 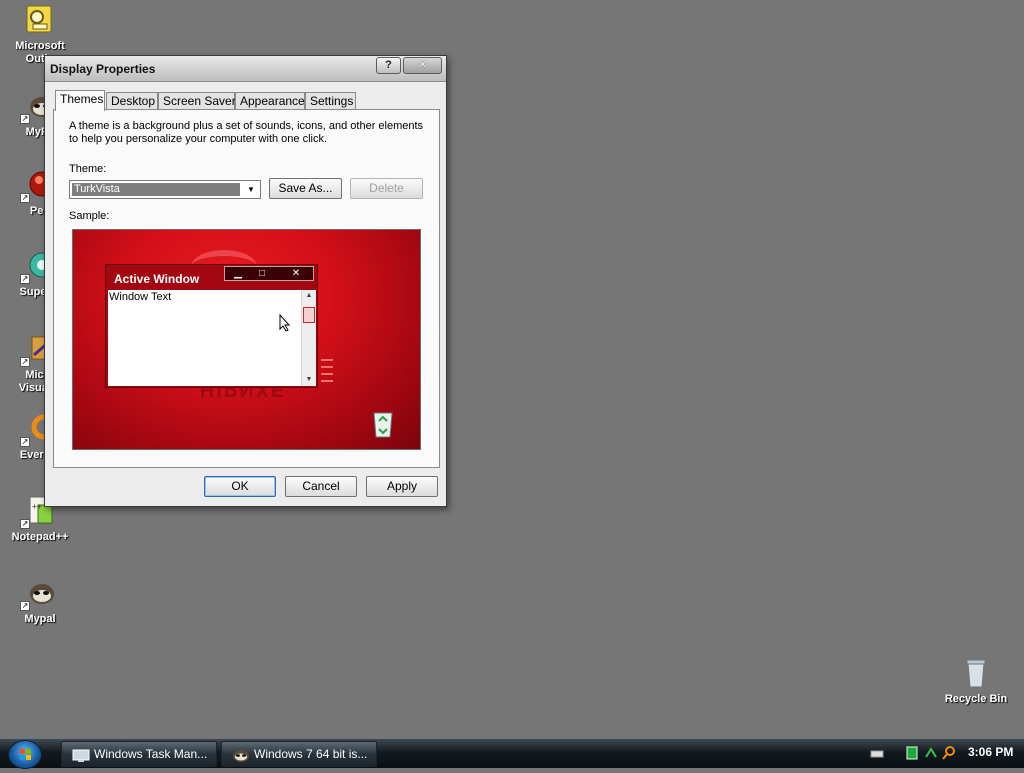 What do you see at coordinates (308, 338) in the screenshot?
I see `sample-scrollbar: ▲ ▼` at bounding box center [308, 338].